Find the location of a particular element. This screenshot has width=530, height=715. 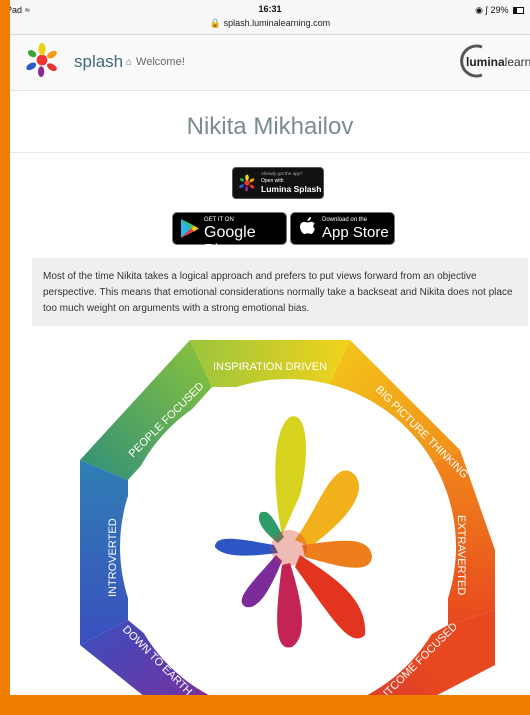

splash-logo-icon is located at coordinates (42, 60).